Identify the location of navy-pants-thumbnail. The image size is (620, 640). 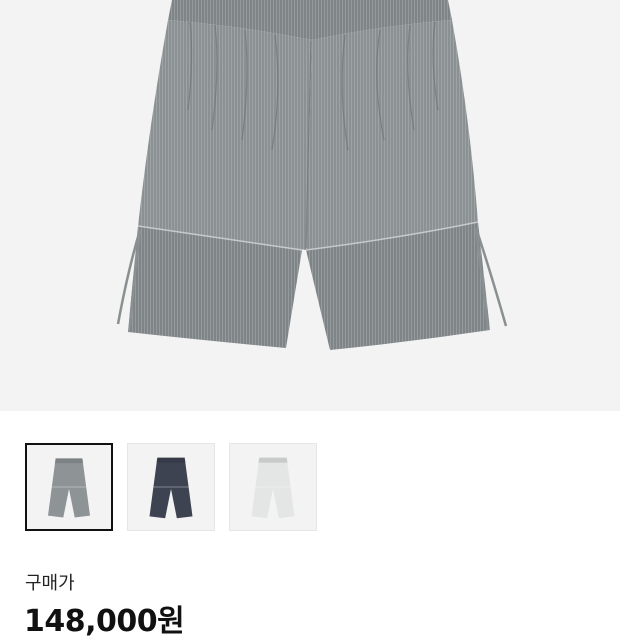
(171, 488).